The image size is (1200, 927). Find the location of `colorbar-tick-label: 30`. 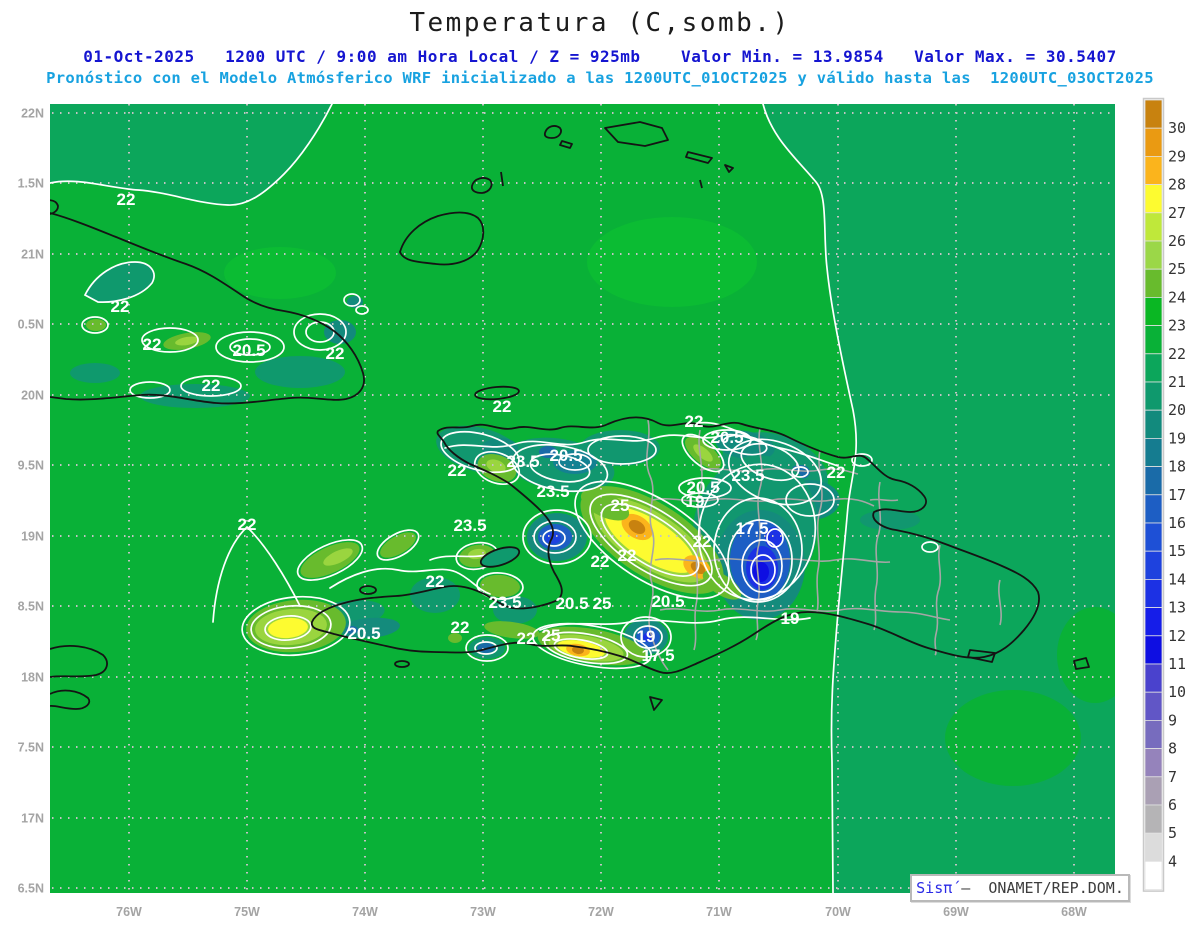

colorbar-tick-label: 30 is located at coordinates (1177, 128).